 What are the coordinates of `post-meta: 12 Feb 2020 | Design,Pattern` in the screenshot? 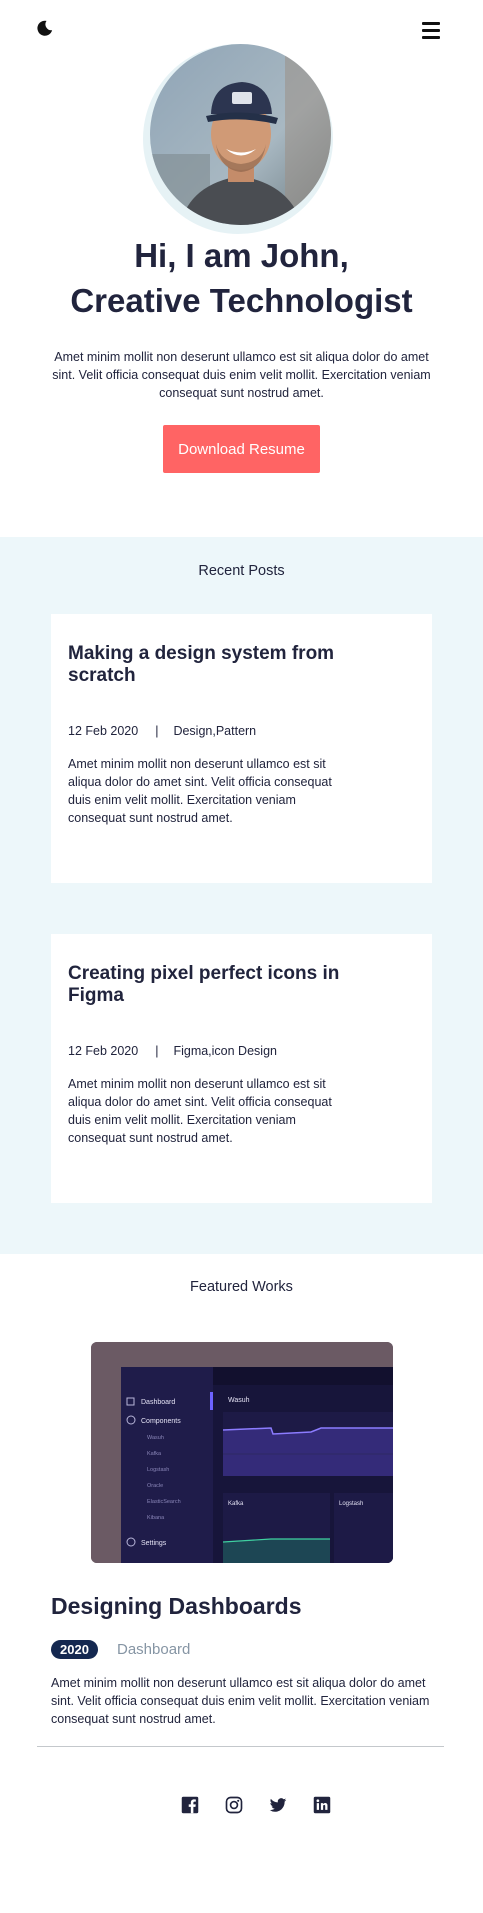 It's located at (162, 731).